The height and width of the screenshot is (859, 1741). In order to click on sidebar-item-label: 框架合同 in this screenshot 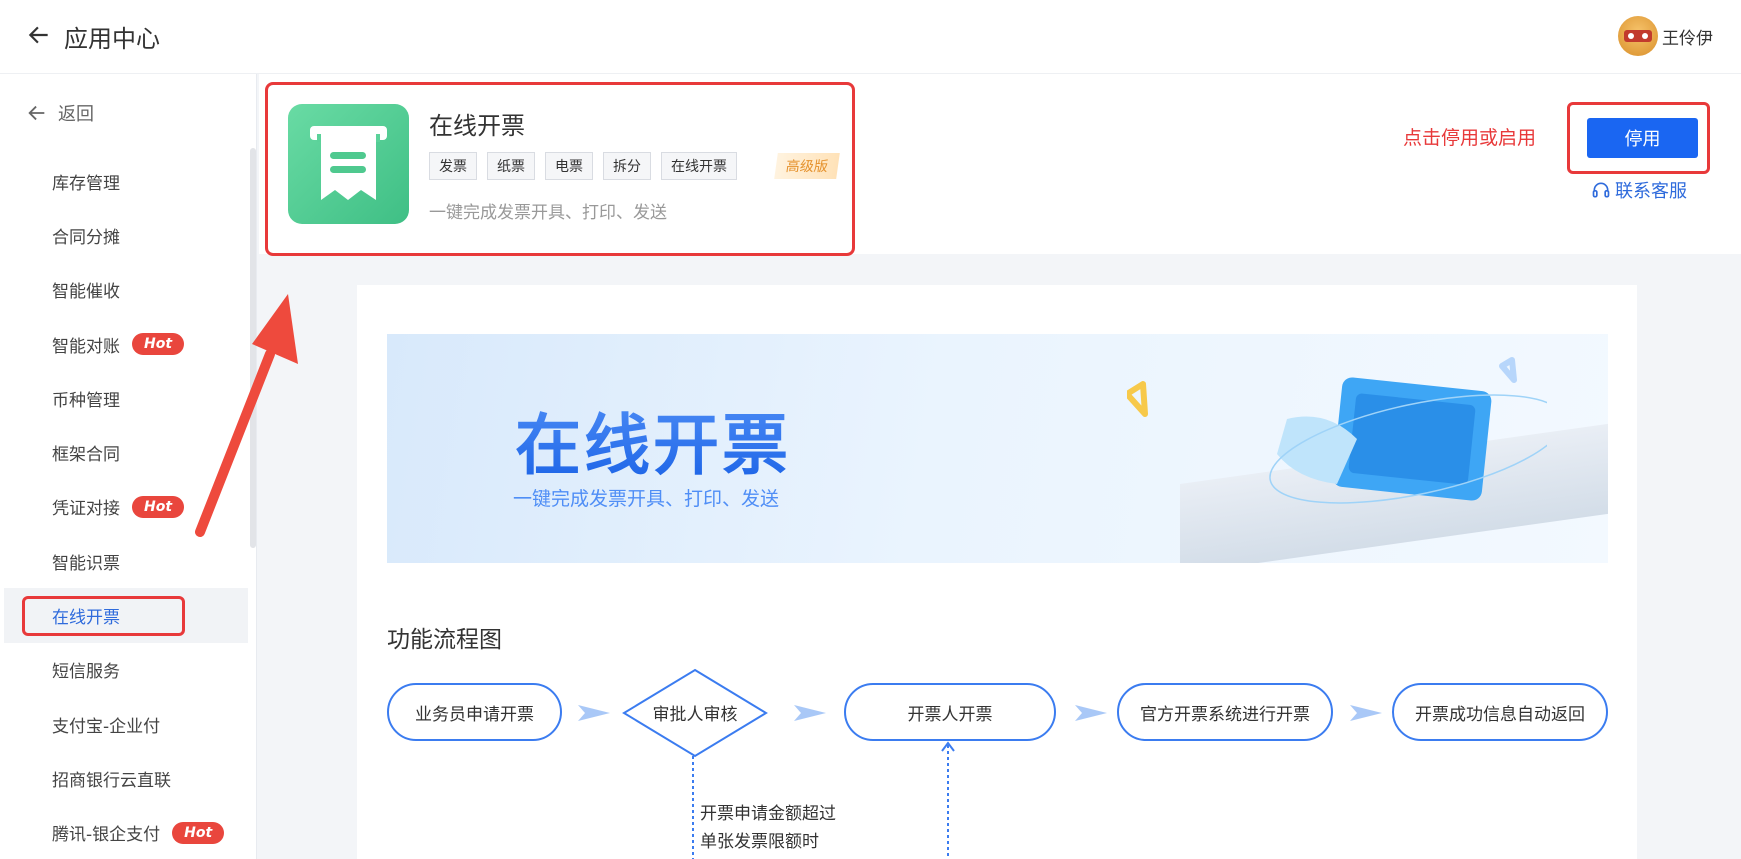, I will do `click(86, 455)`.